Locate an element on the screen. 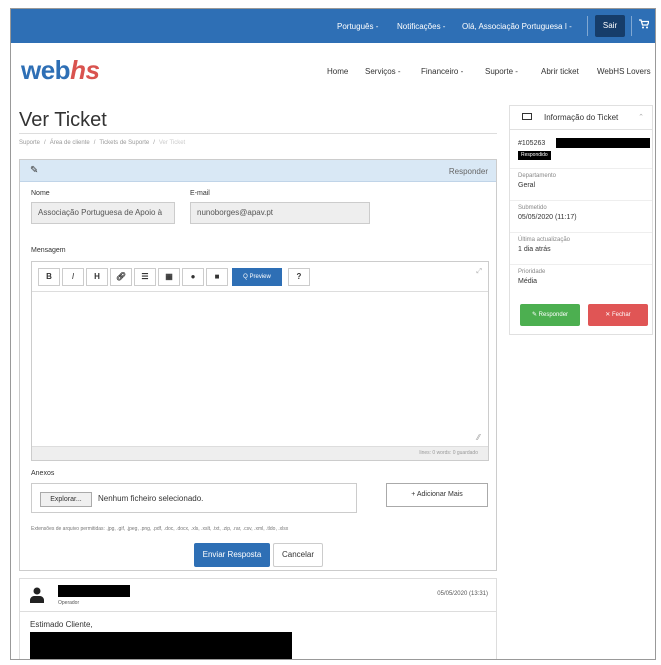 Image resolution: width=661 pixels, height=665 pixels. help-button: ? is located at coordinates (299, 277).